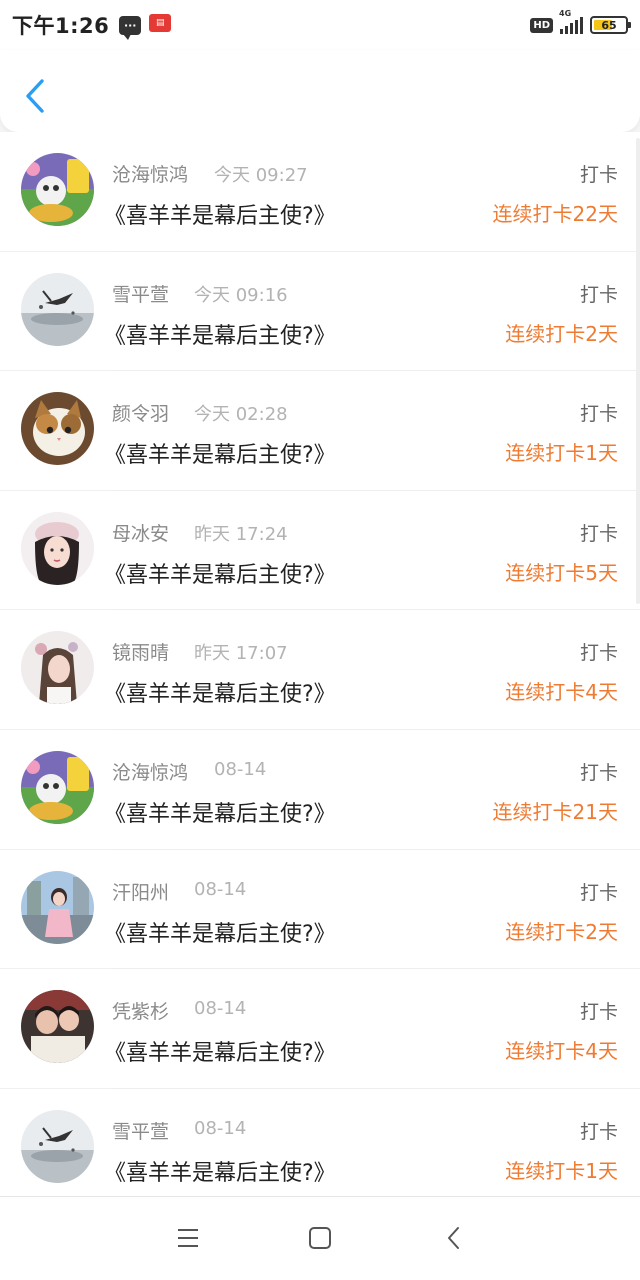  Describe the element at coordinates (320, 192) in the screenshot. I see `checkin-list-item: 沧海惊鸿 今天 09:27 《喜羊羊是幕后主使?》 打卡连续打卡22天` at that location.